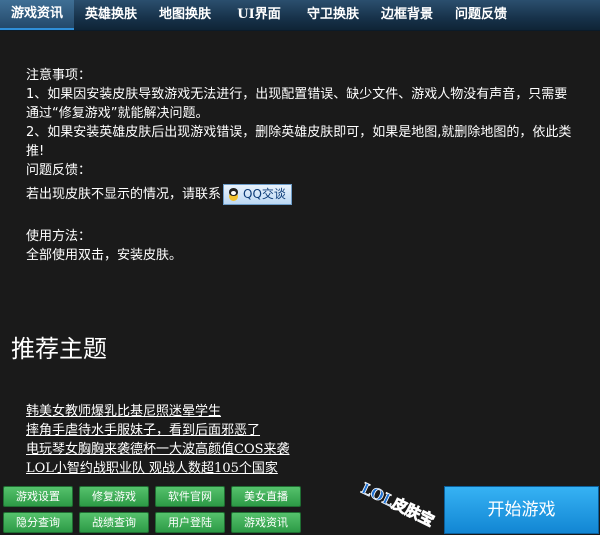 The height and width of the screenshot is (535, 600). What do you see at coordinates (59, 170) in the screenshot?
I see `feedback-heading: 问题反馈：` at bounding box center [59, 170].